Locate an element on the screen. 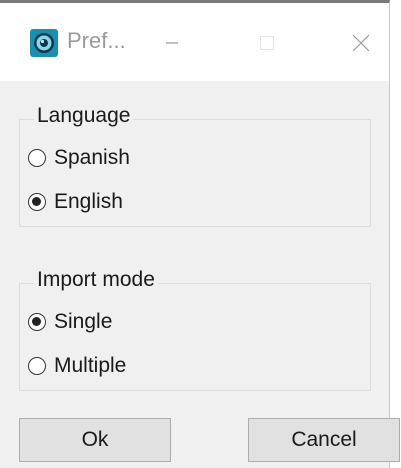  close-icon is located at coordinates (361, 43).